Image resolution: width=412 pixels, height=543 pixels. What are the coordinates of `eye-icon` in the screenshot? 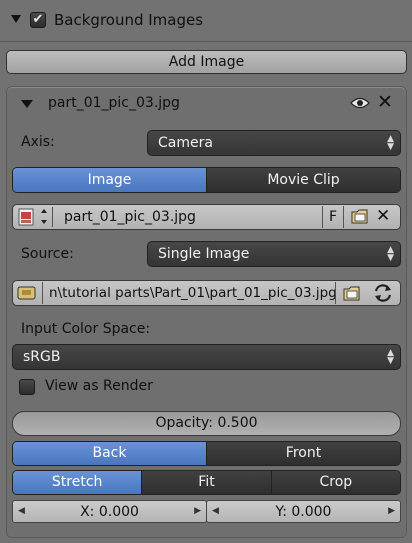 It's located at (360, 103).